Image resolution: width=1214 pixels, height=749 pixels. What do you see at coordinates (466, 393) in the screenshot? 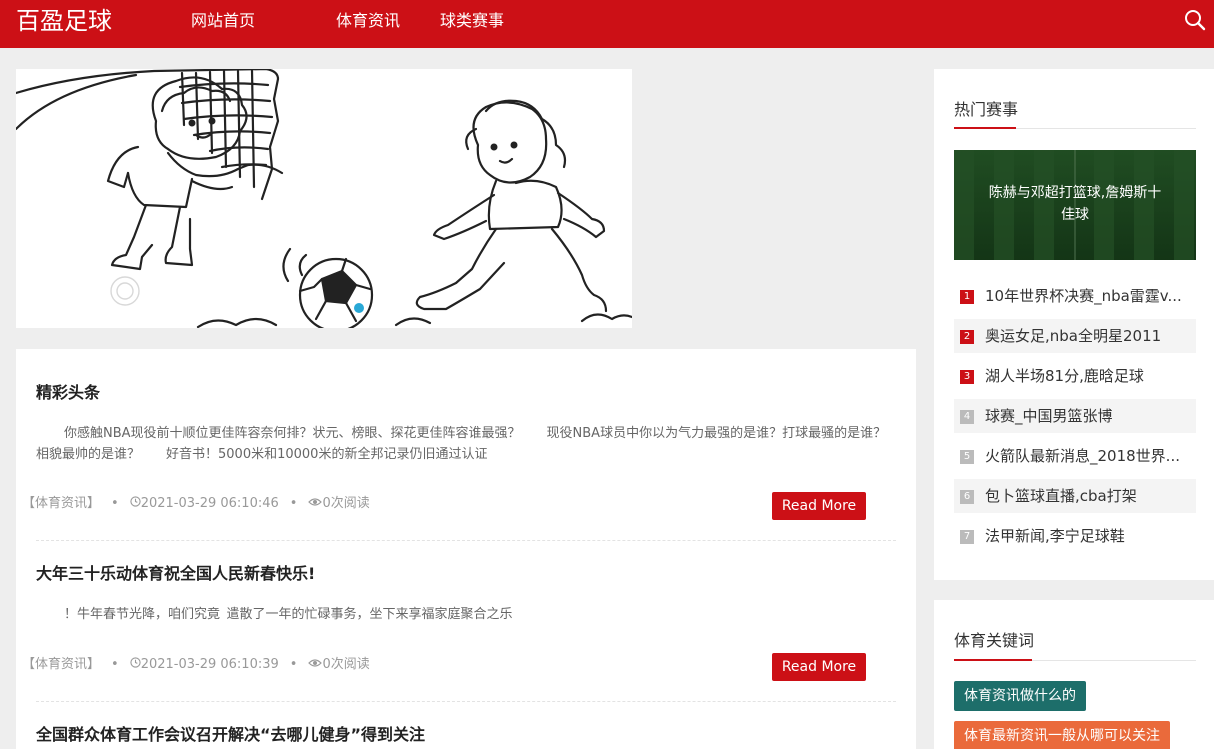
I see `article-title: 精彩头条` at bounding box center [466, 393].